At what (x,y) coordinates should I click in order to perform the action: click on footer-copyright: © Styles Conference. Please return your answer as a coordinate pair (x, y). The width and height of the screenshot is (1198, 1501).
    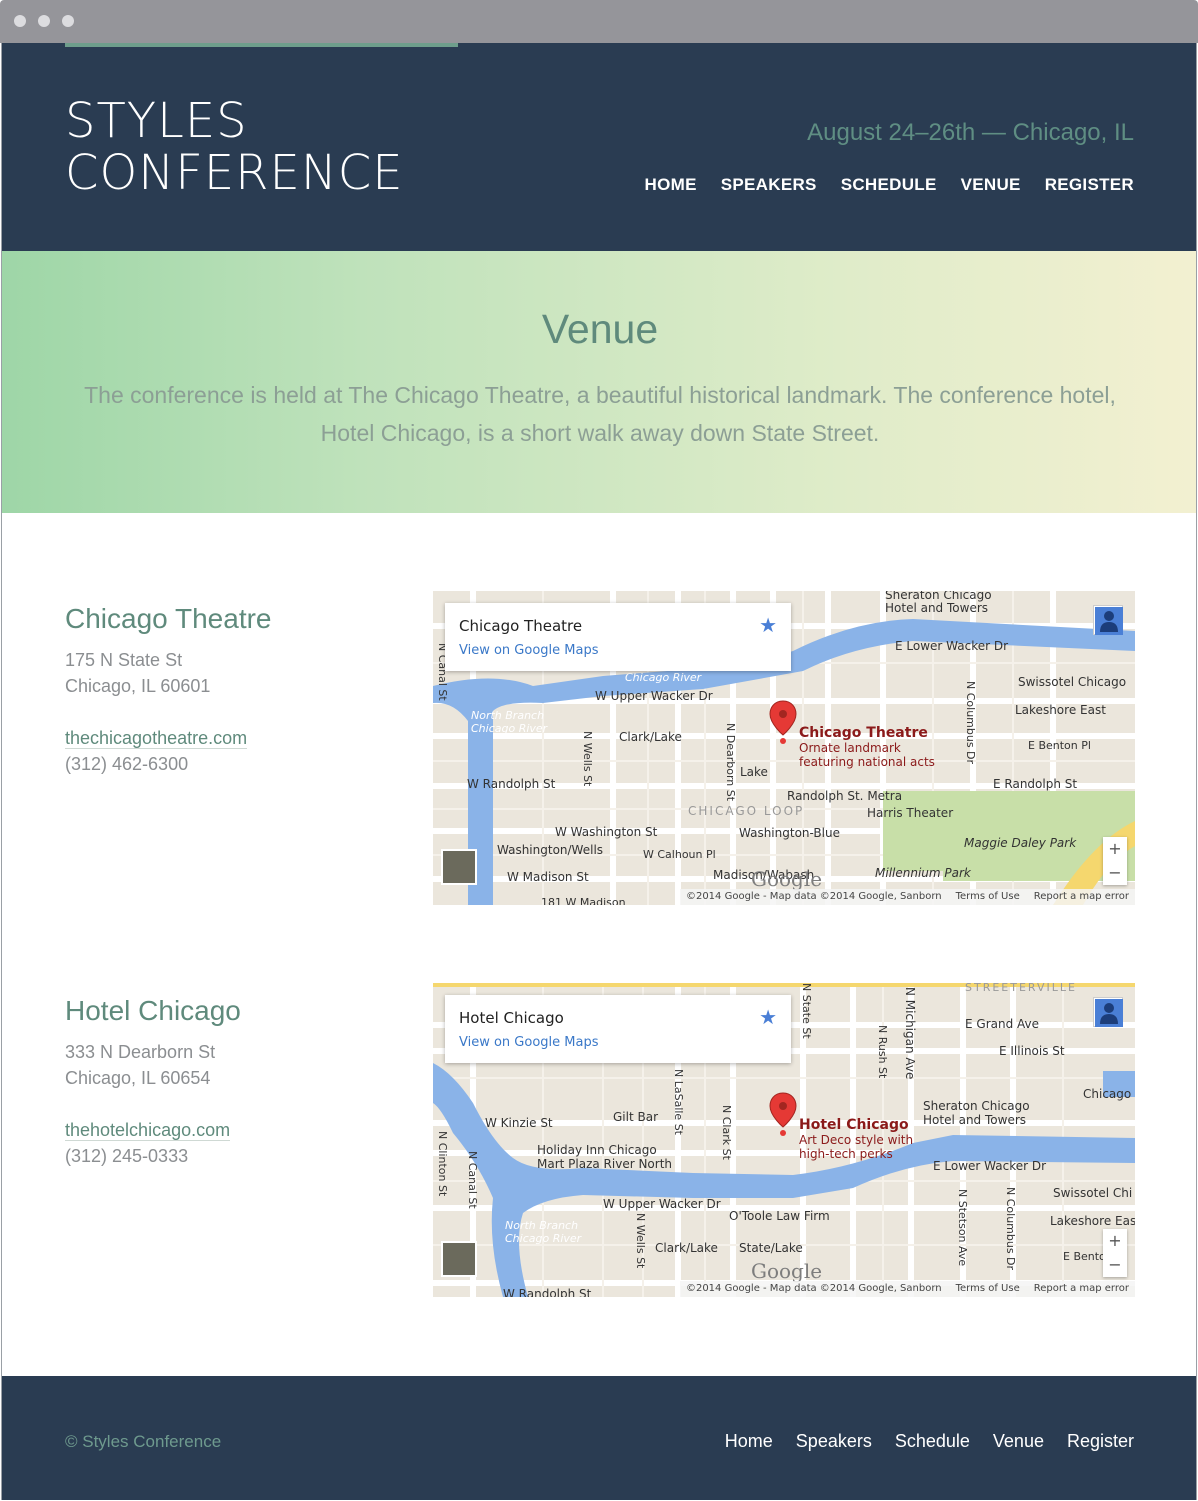
    Looking at the image, I should click on (143, 1441).